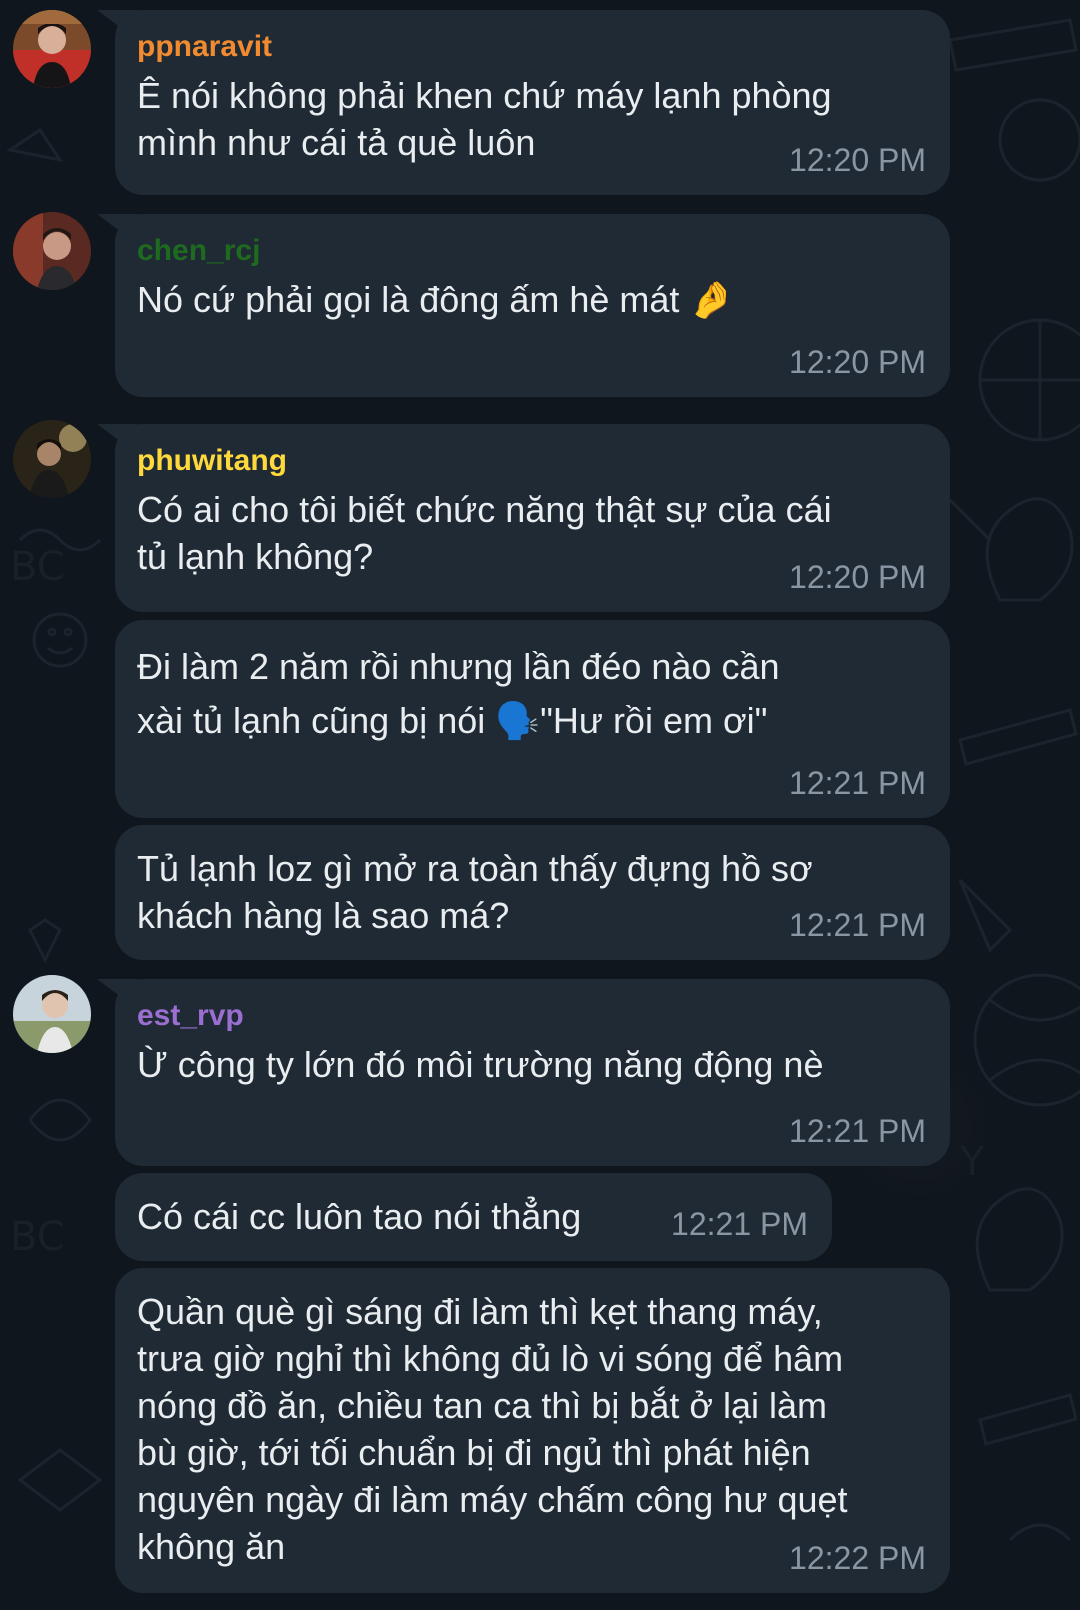  I want to click on message-bubble: Có cái cc luôn tao nói thẳng 12:21 PM, so click(473, 1217).